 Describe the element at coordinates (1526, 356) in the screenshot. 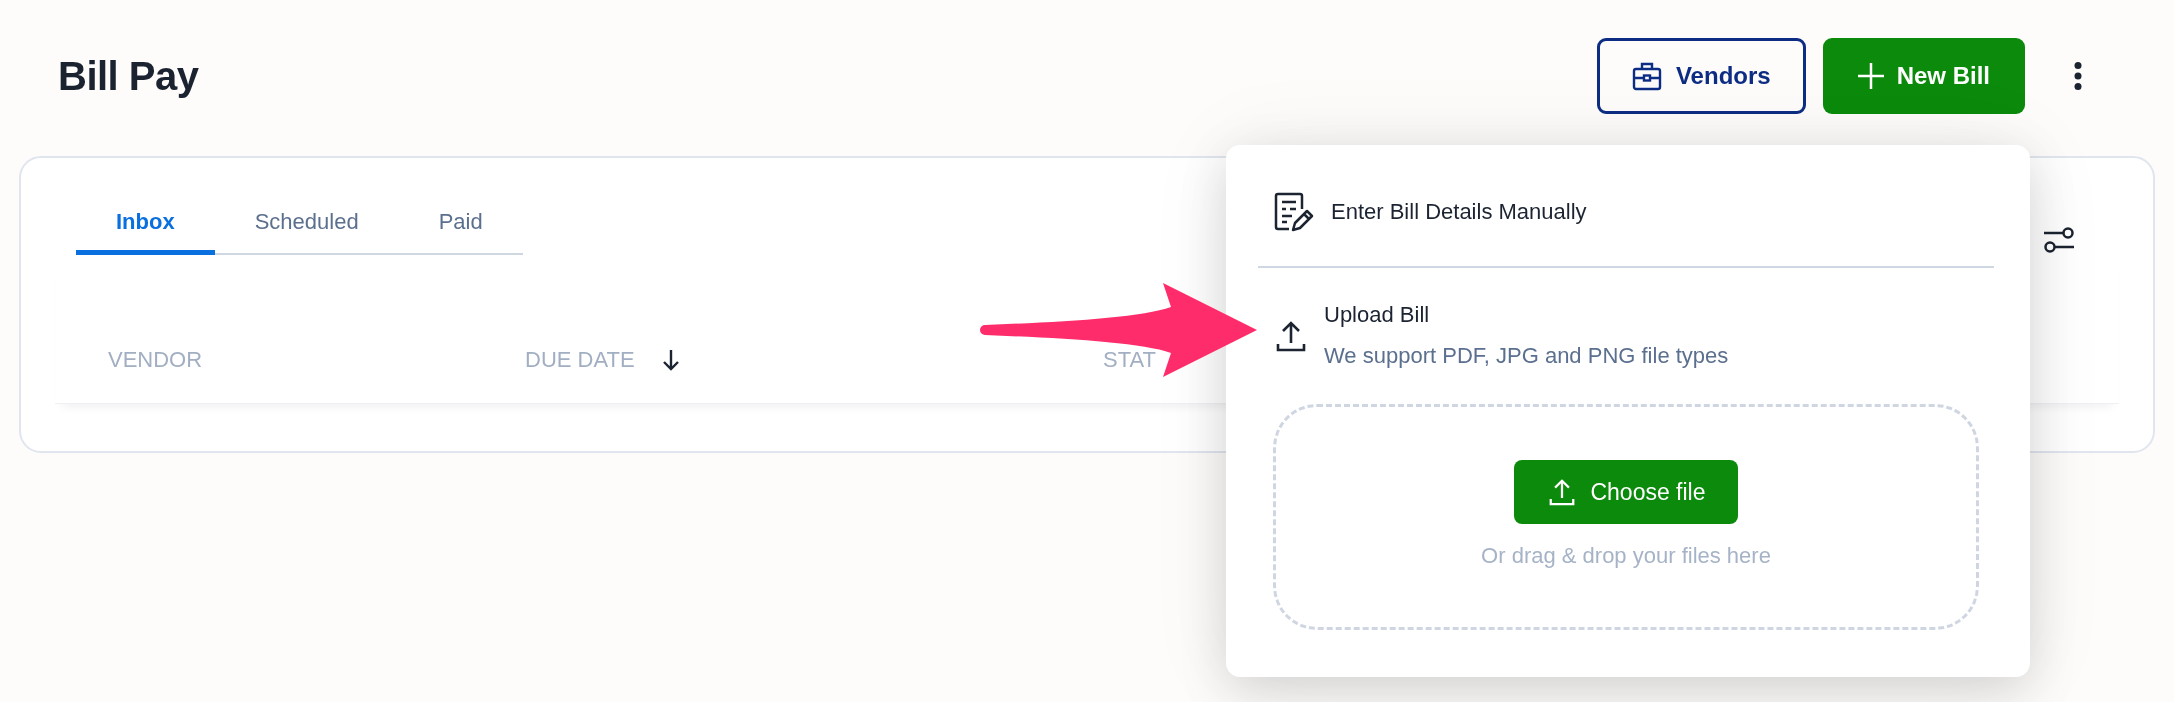

I see `upload-description: We support PDF, JPG and PNG file types` at that location.